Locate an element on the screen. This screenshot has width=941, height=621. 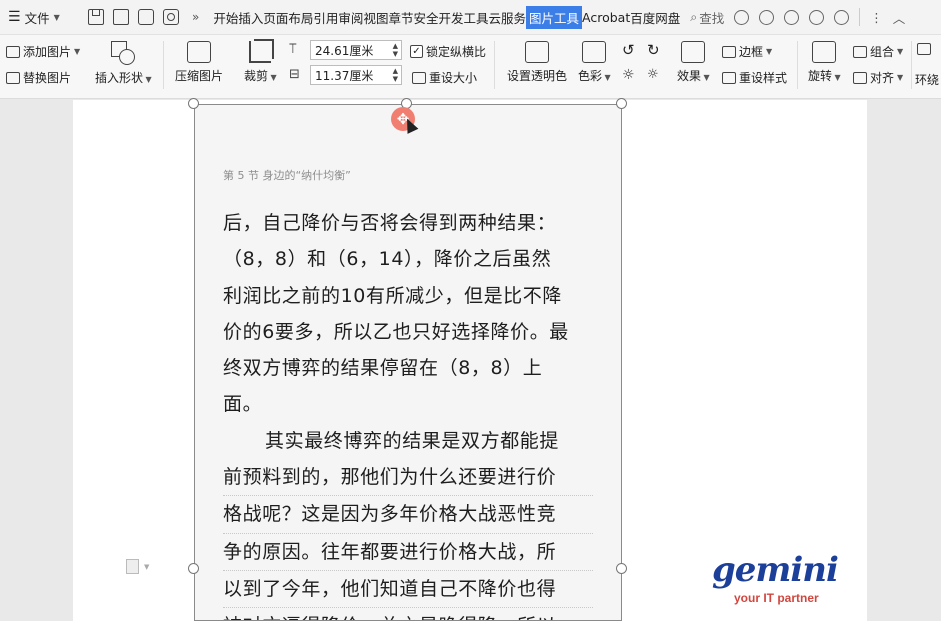
text-line: 后，自己降价与否将会得到两种结果： is located at coordinates (390, 223).